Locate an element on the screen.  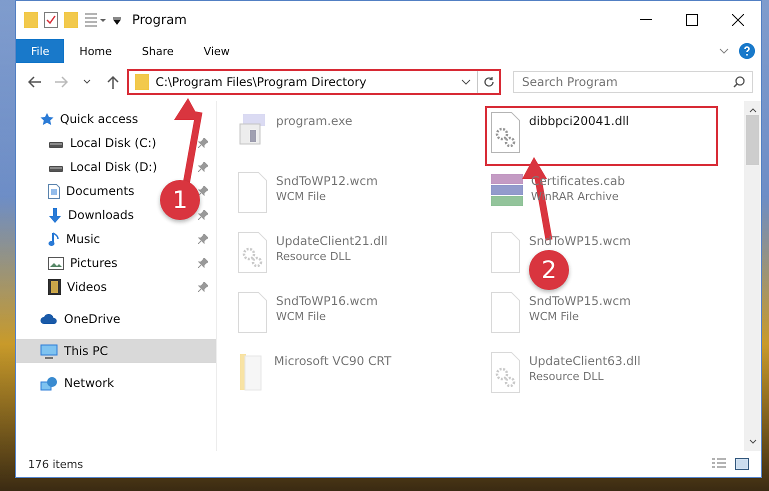
ribbon-tab: File is located at coordinates (40, 51).